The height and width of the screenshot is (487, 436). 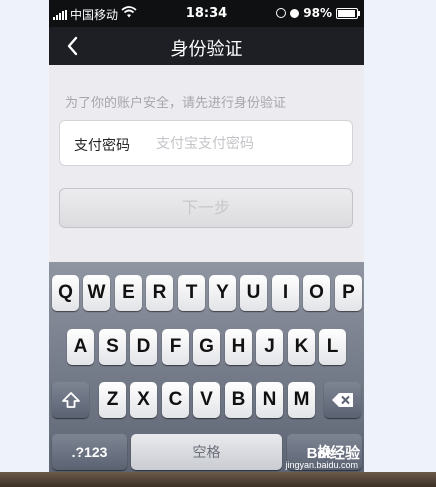 What do you see at coordinates (206, 452) in the screenshot?
I see `space-key: 空格` at bounding box center [206, 452].